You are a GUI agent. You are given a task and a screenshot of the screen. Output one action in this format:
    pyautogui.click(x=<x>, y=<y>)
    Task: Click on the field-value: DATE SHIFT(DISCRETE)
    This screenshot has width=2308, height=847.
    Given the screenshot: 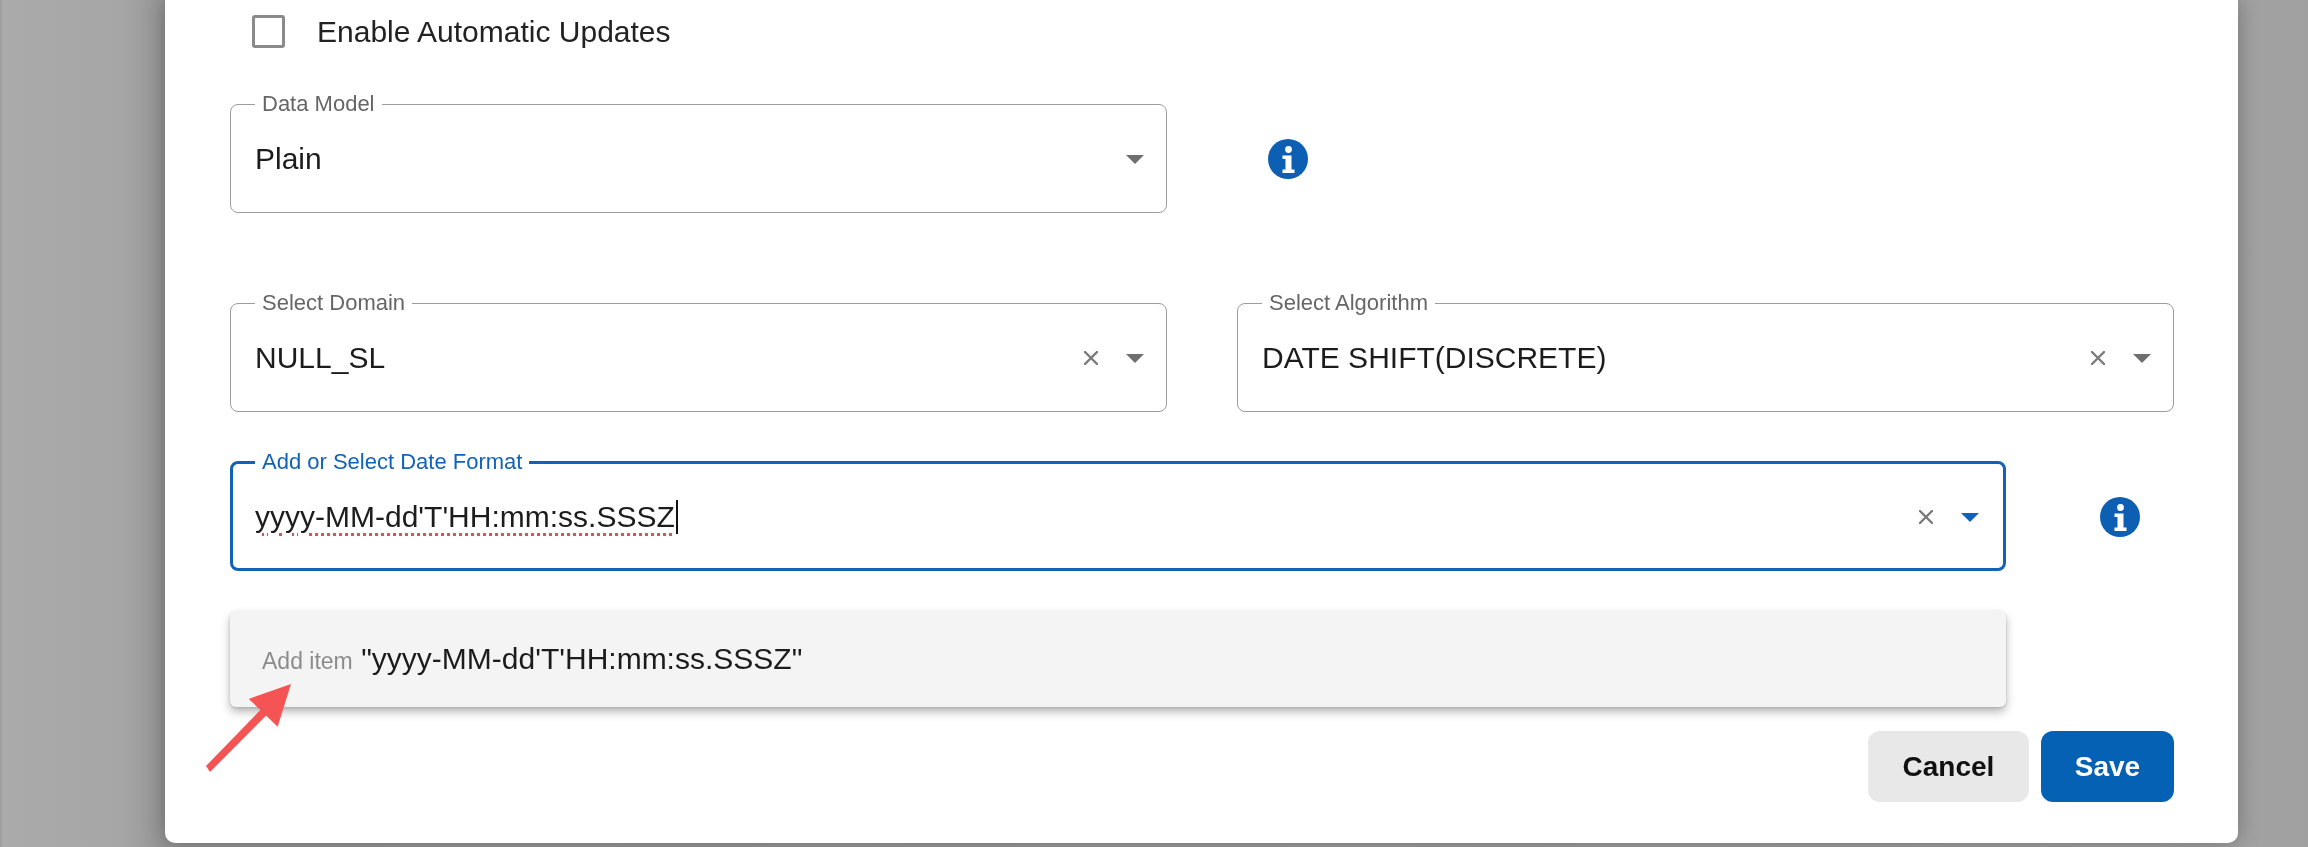 What is the action you would take?
    pyautogui.click(x=1434, y=358)
    